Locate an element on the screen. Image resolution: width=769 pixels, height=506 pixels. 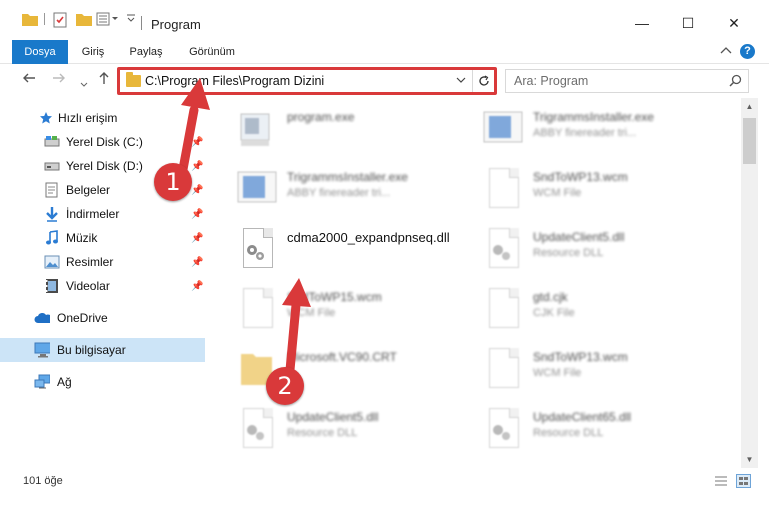
step-2-badge: 2 is located at coordinates (285, 386).